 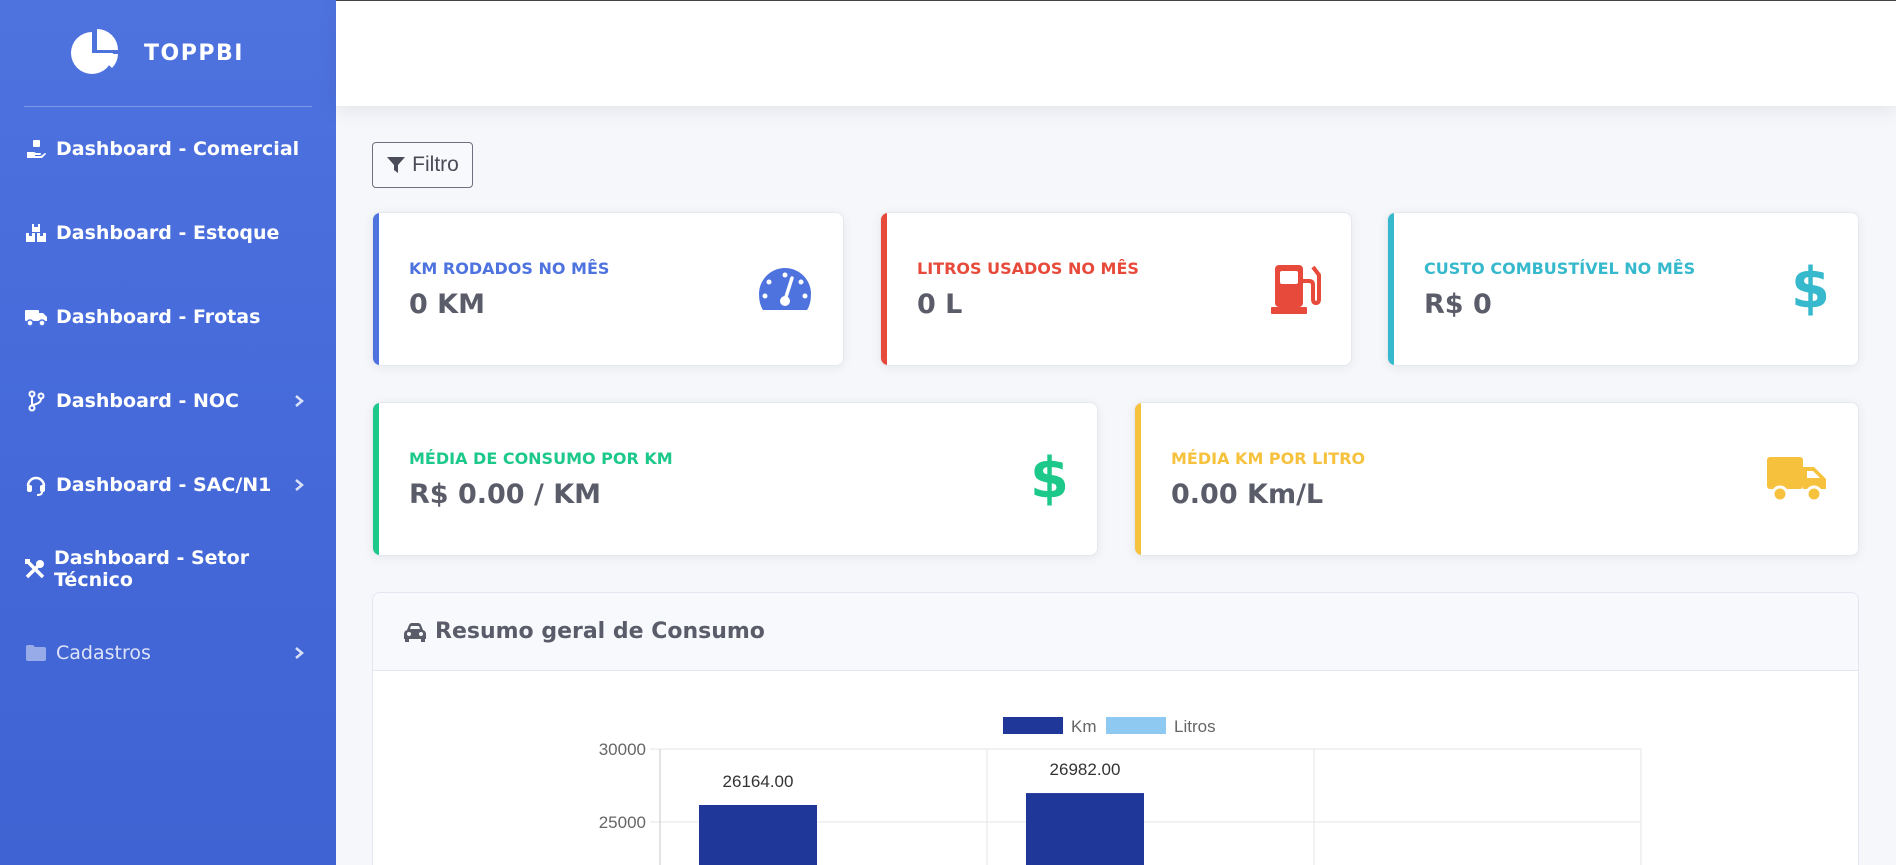 I want to click on sidebar-item-setor-tecnico: Dashboard - Setor Técnico, so click(x=168, y=569).